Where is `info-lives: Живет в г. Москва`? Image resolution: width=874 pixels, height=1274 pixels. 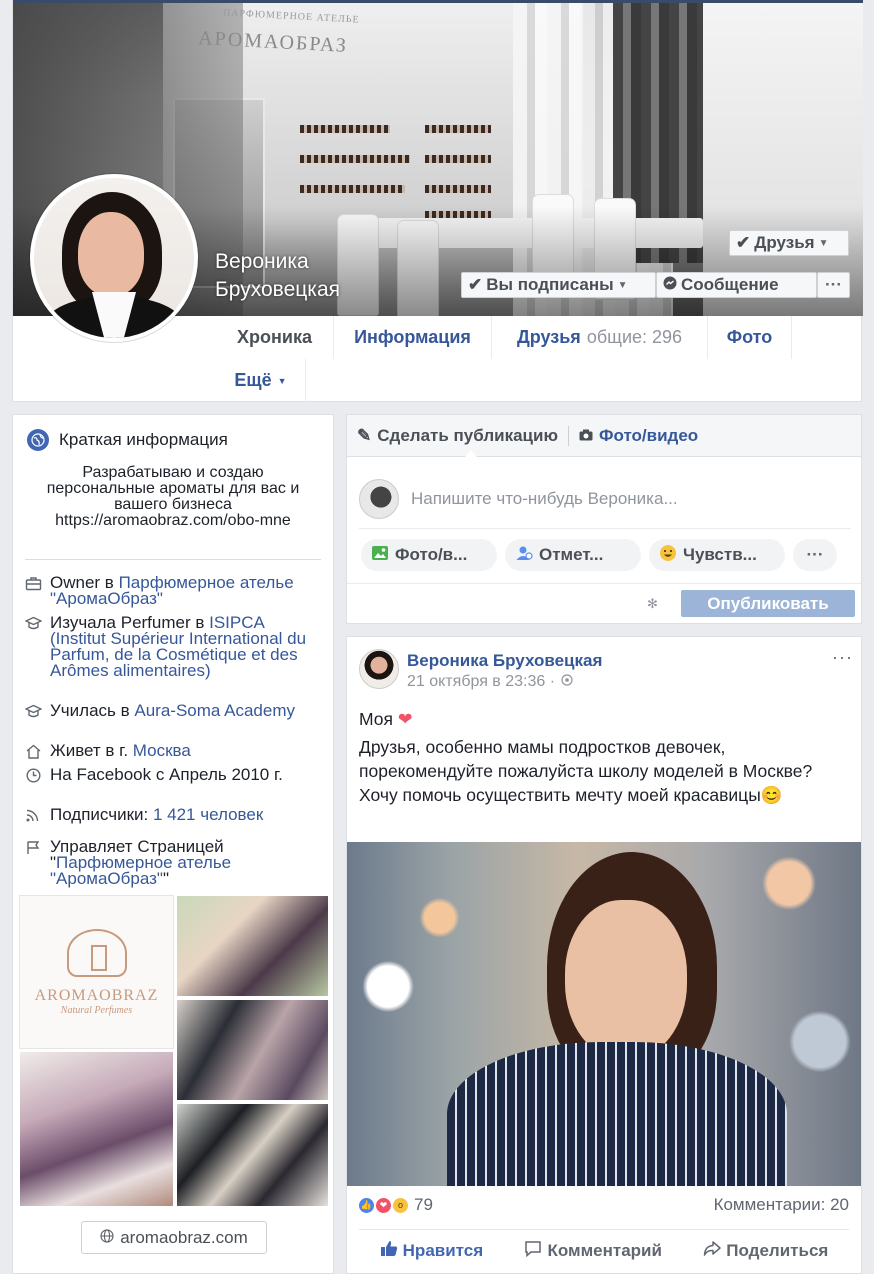 info-lives: Живет в г. Москва is located at coordinates (173, 751).